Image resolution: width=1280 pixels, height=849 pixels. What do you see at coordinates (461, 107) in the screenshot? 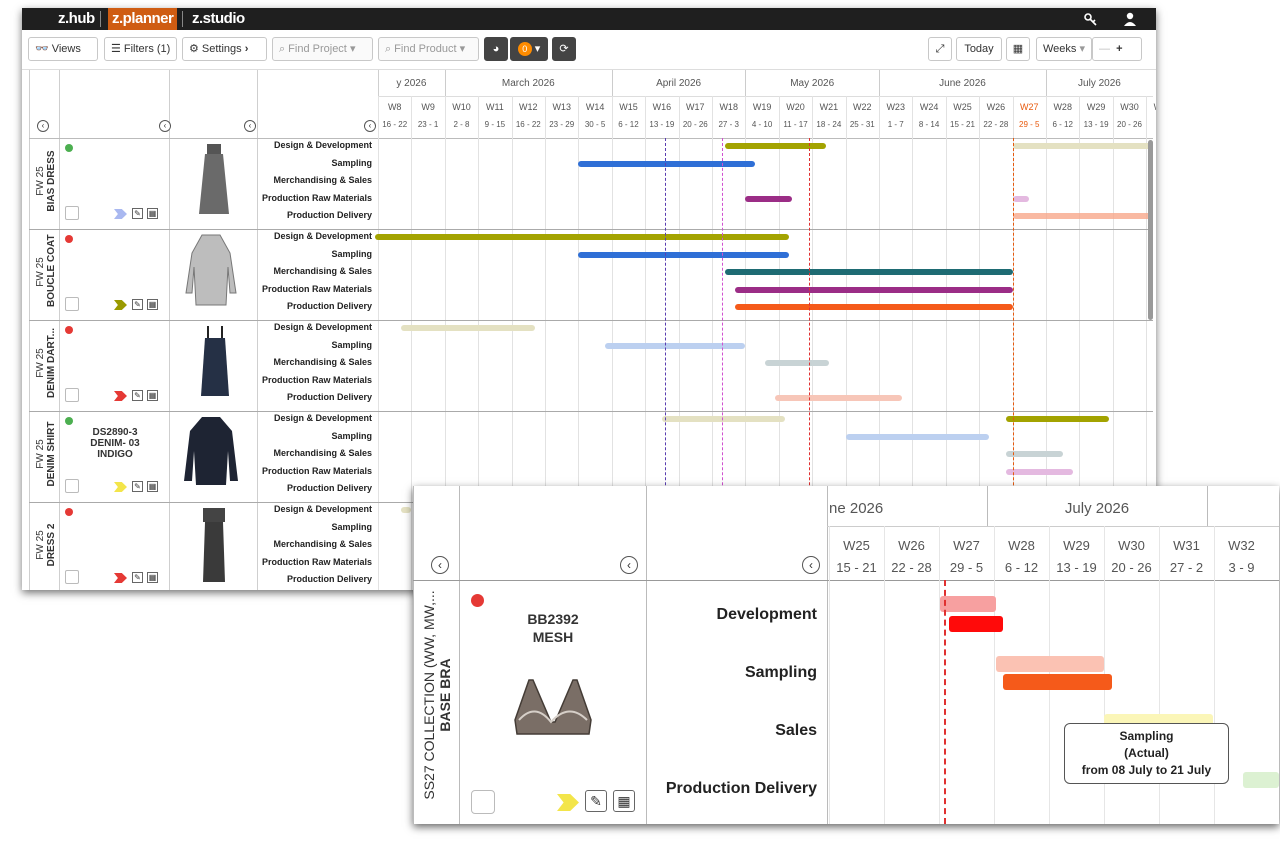
I see `week-number: W10` at bounding box center [461, 107].